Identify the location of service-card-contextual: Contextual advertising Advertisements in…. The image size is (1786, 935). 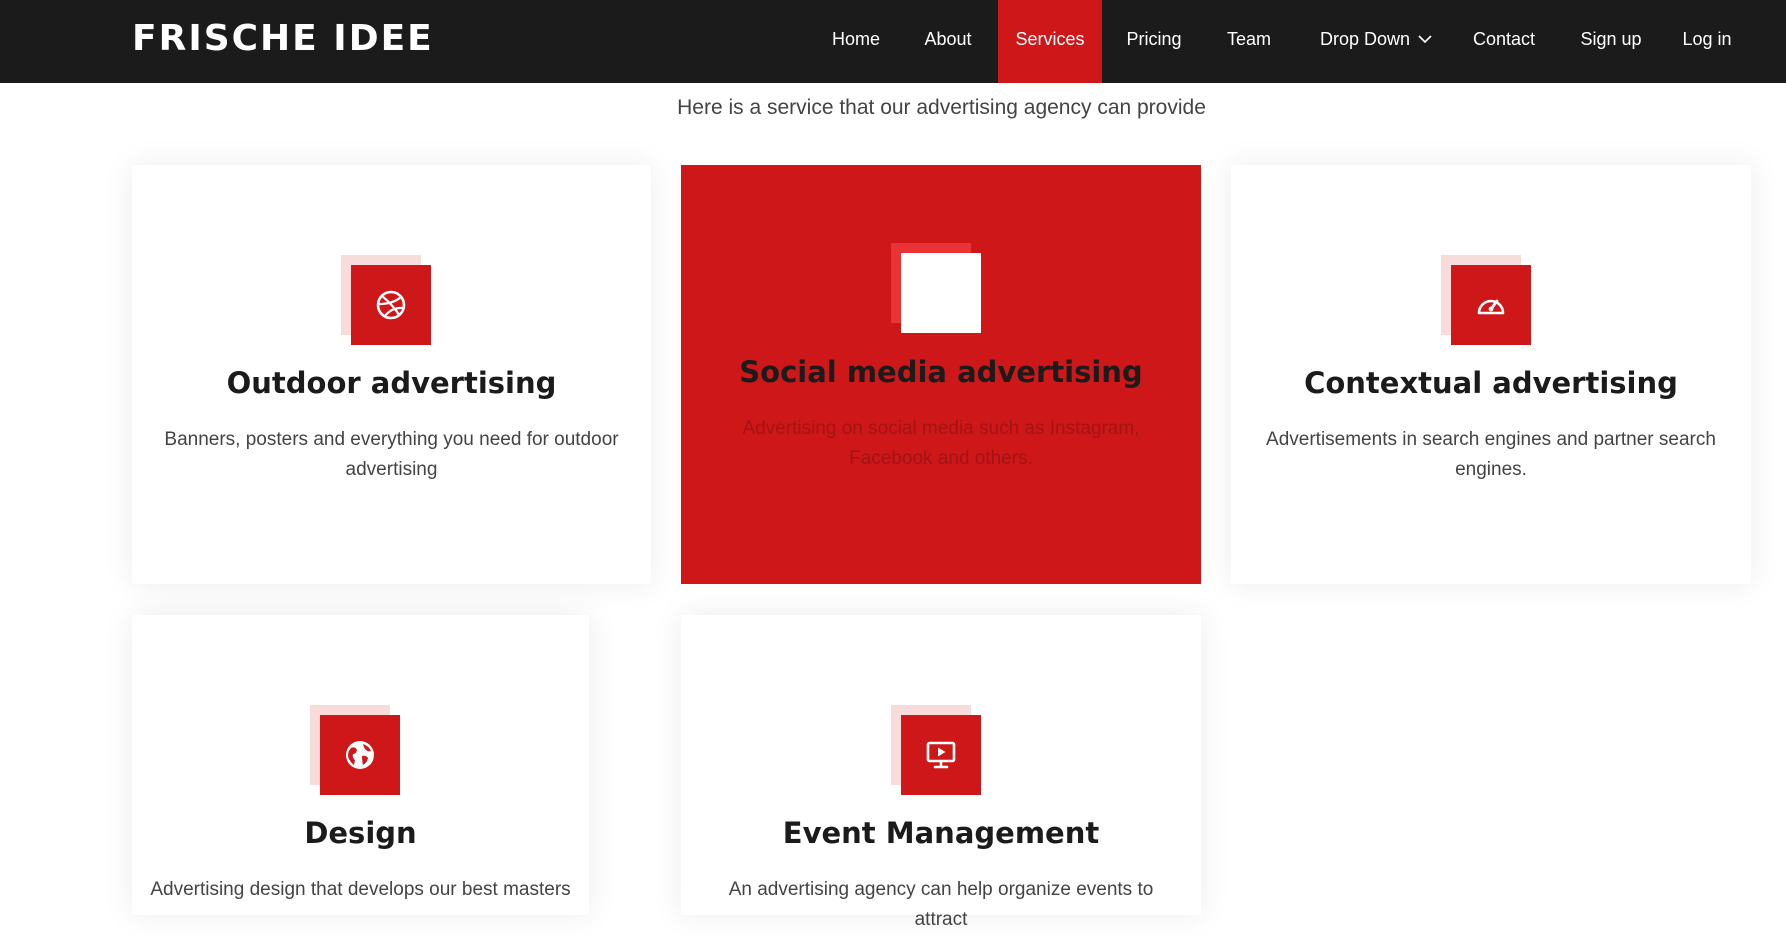
(1491, 374).